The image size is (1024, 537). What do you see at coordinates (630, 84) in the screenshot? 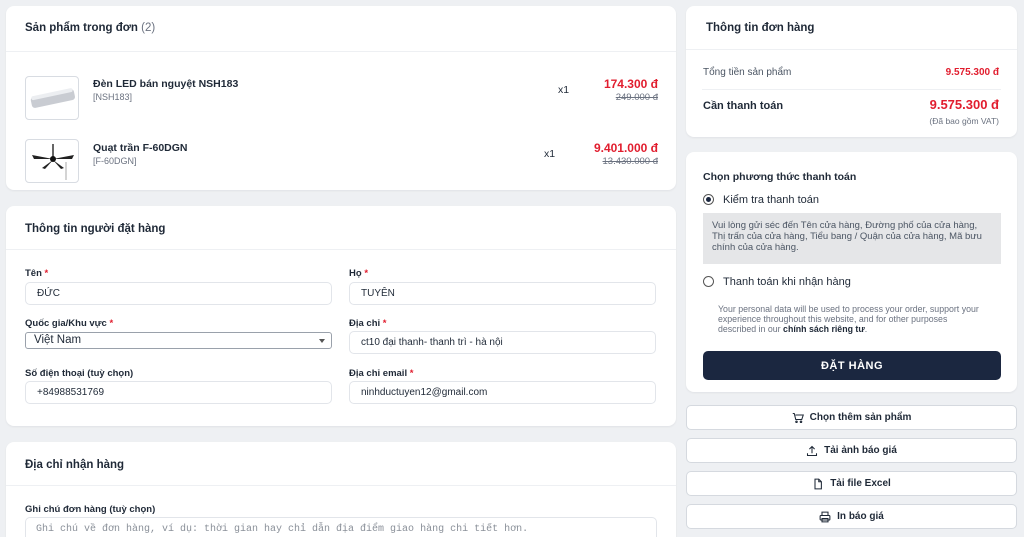
I see `product-price: 174.300 đ` at bounding box center [630, 84].